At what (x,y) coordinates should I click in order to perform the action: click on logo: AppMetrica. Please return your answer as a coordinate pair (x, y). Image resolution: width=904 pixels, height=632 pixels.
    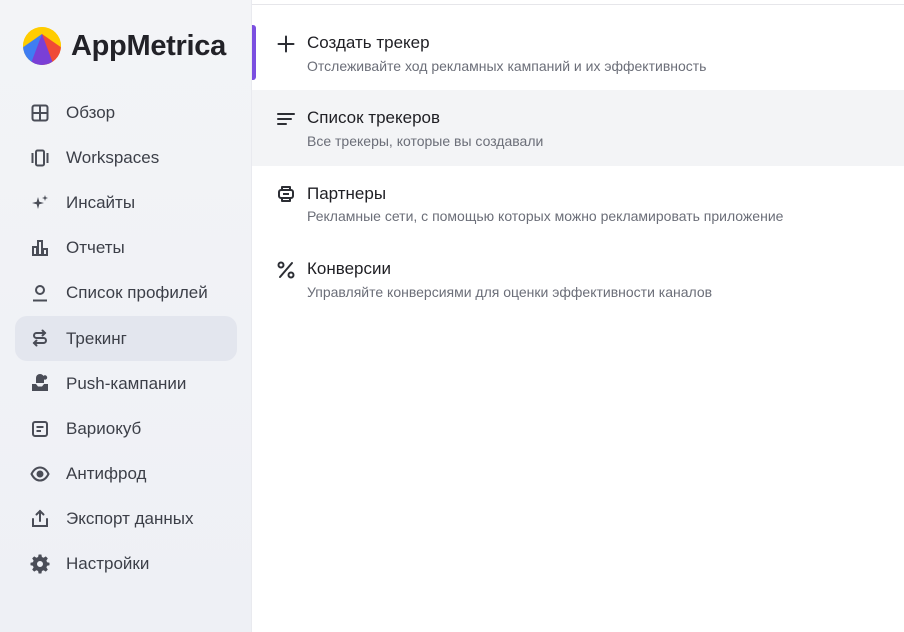
    Looking at the image, I should click on (124, 46).